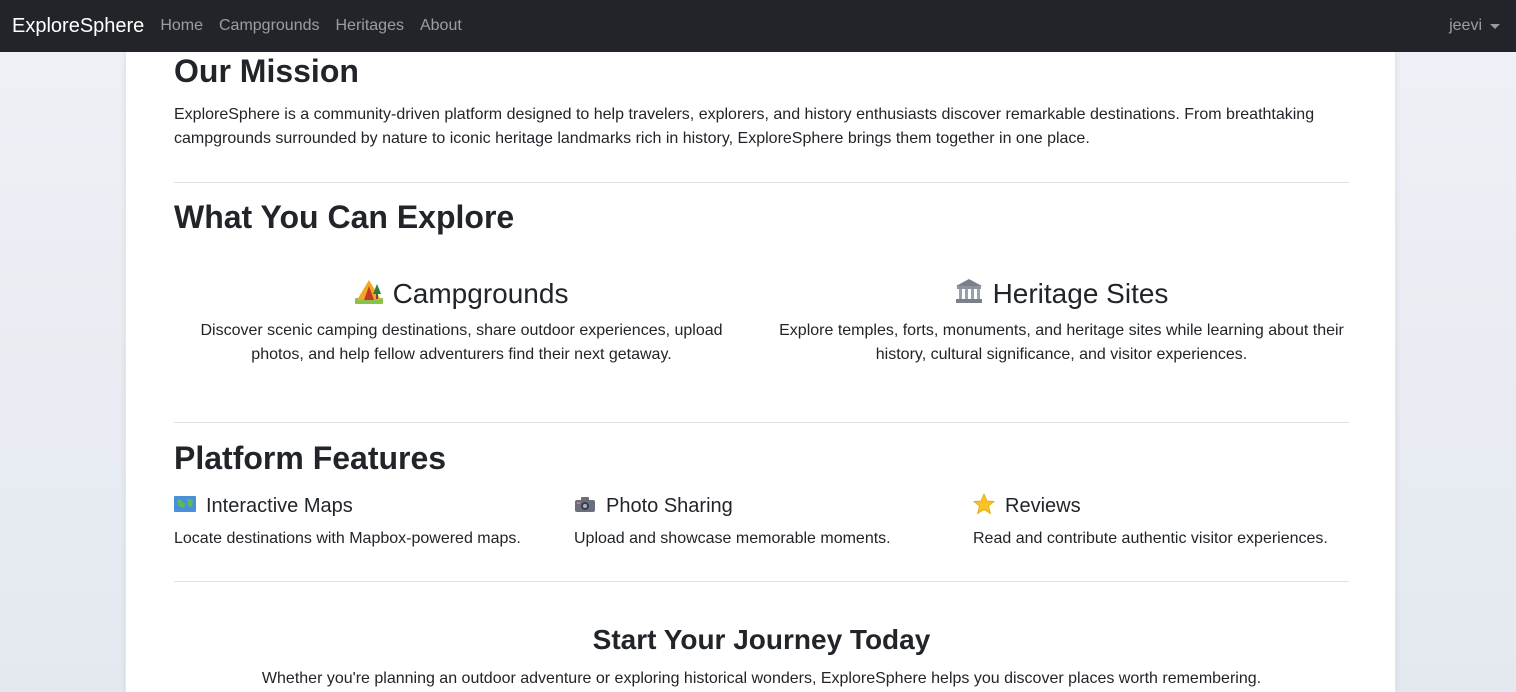  Describe the element at coordinates (480, 293) in the screenshot. I see `explore-campgrounds-title: Campgrounds` at that location.